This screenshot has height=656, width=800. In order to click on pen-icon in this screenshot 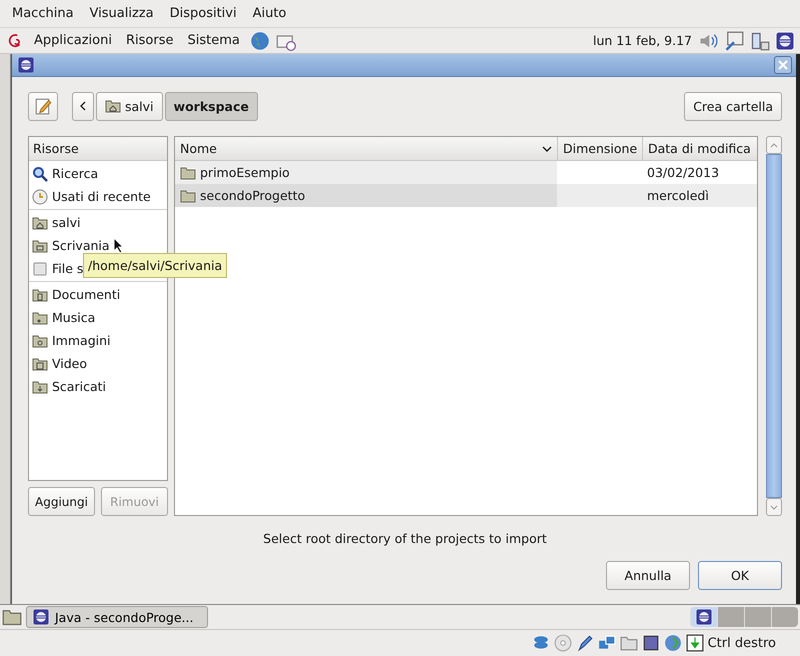, I will do `click(585, 643)`.